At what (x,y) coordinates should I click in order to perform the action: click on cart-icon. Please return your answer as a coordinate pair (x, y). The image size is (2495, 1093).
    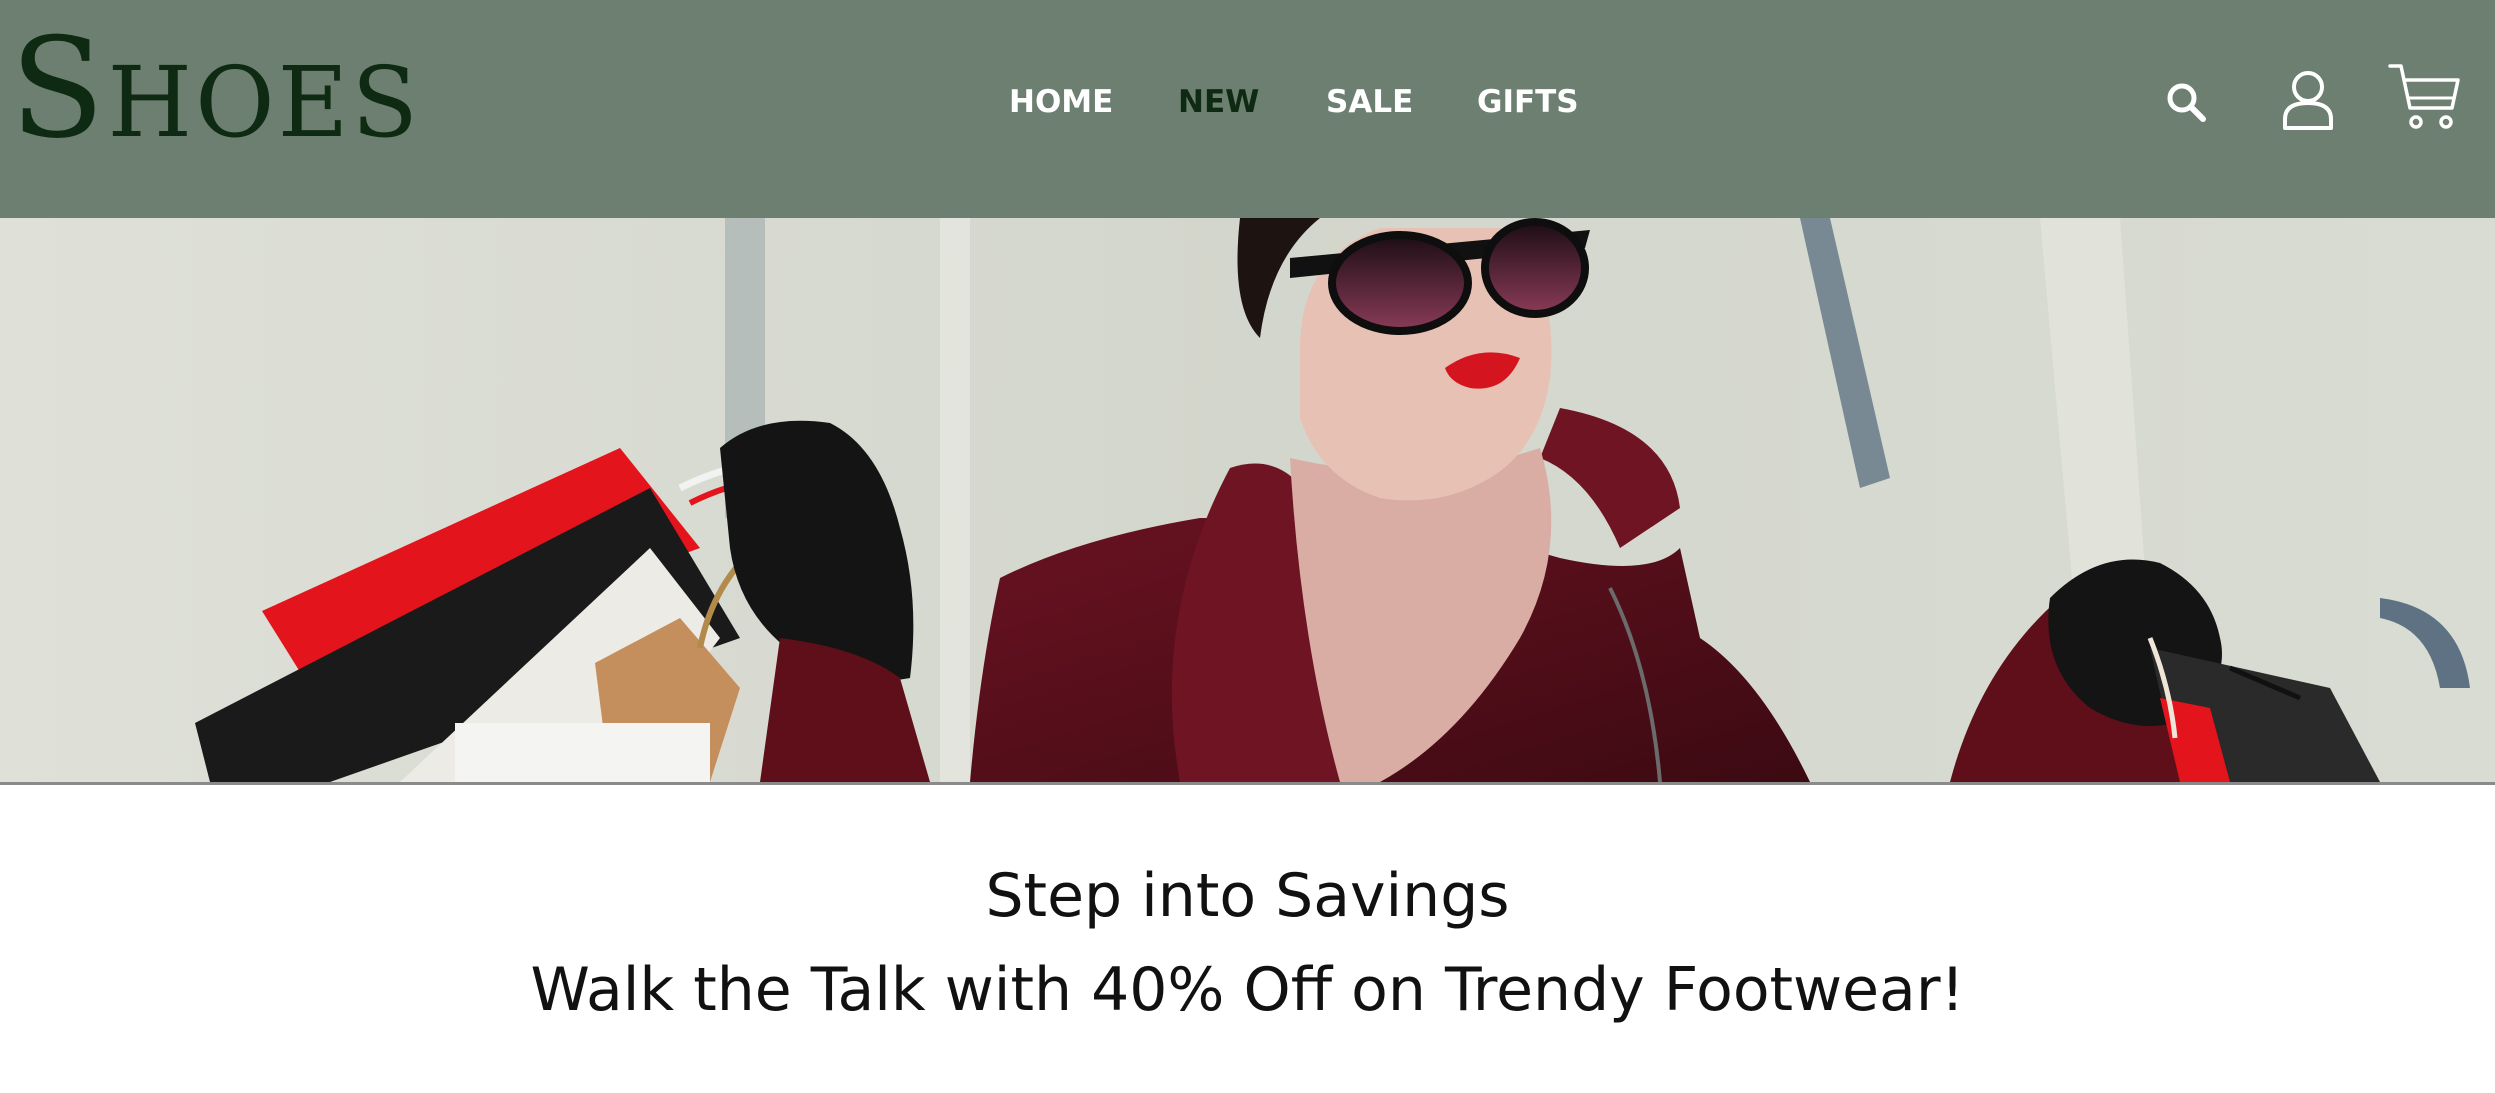
    Looking at the image, I should click on (2425, 97).